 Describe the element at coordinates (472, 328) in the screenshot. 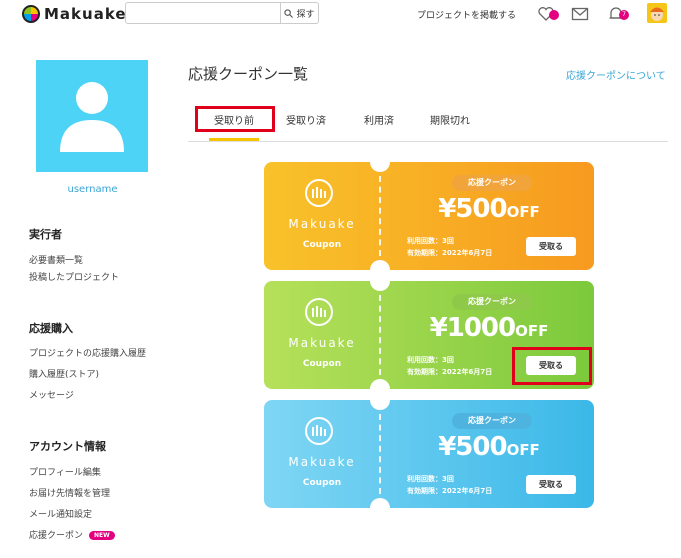

I see `coupon-amount-value: ¥1000` at that location.